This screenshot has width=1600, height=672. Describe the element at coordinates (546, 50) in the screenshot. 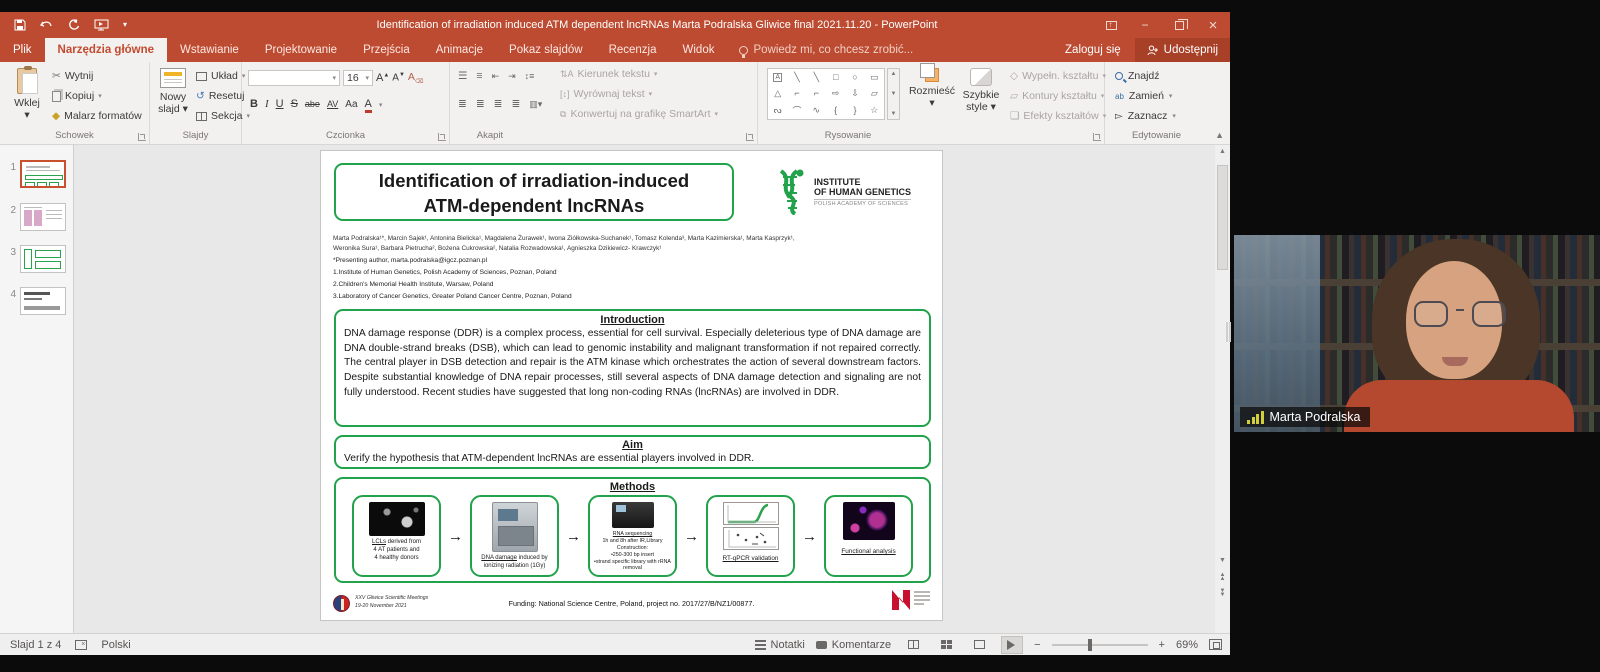

I see `tab-slideshow: Pokaz slajdów` at that location.